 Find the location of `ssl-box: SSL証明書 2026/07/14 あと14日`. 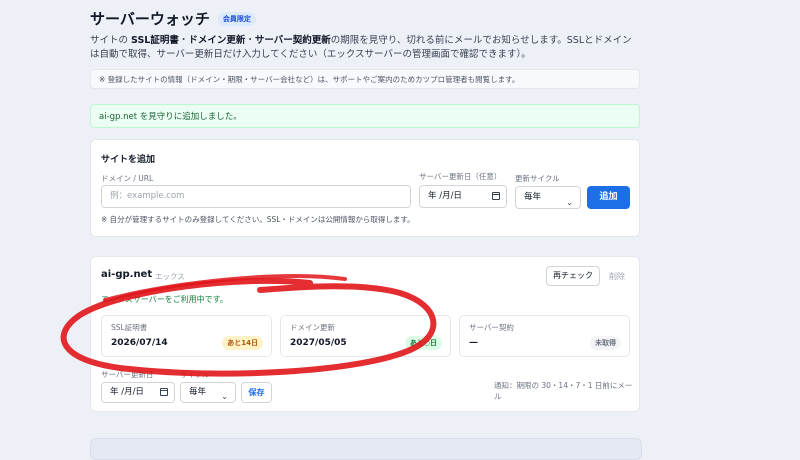

ssl-box: SSL証明書 2026/07/14 あと14日 is located at coordinates (186, 336).